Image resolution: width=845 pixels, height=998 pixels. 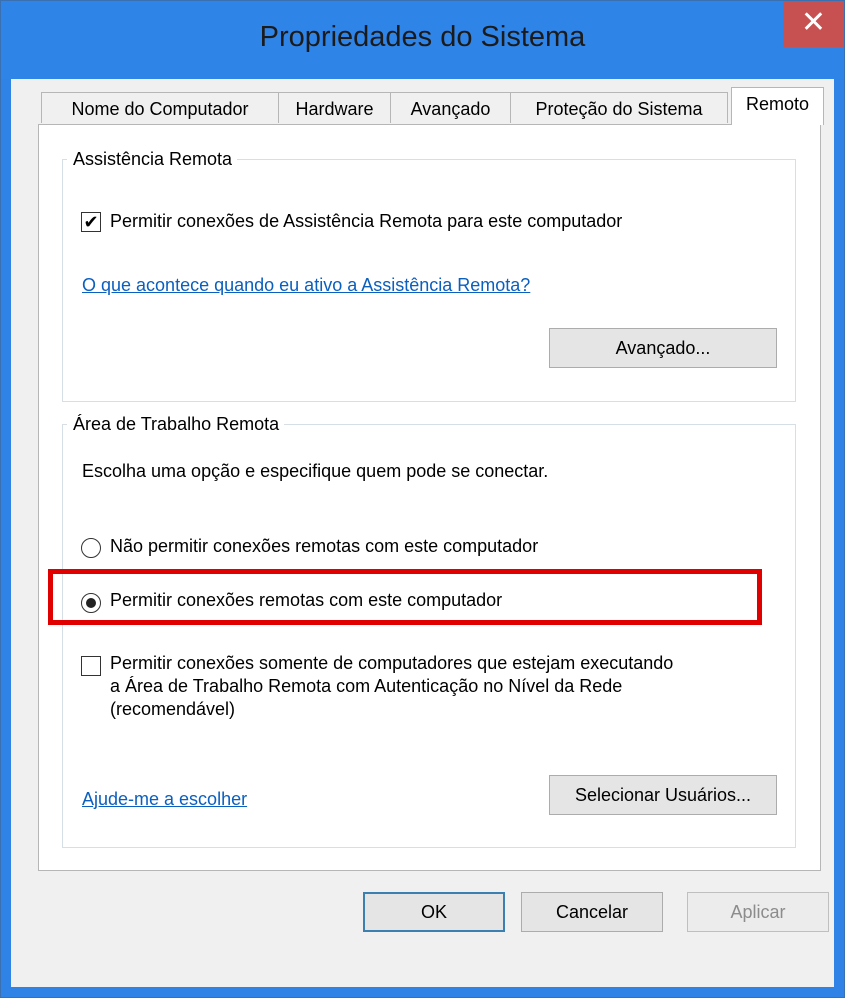 I want to click on allow-remote-assistance-checkbox: ✔, so click(x=91, y=222).